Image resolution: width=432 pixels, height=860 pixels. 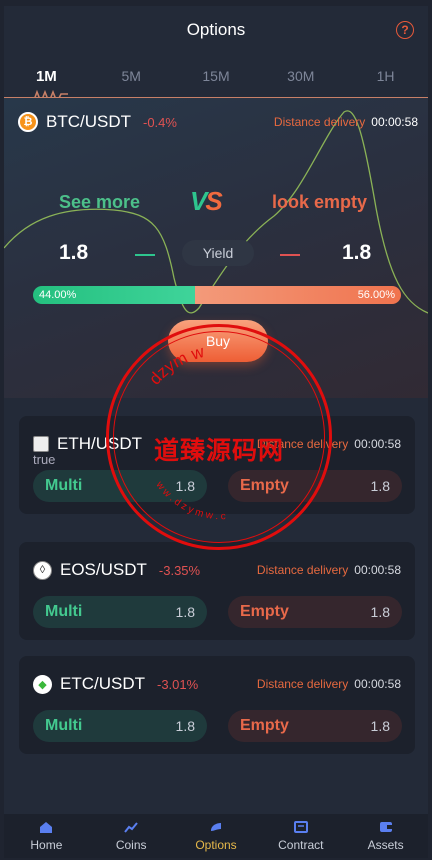 What do you see at coordinates (385, 76) in the screenshot?
I see `tab-1h: 1H` at bounding box center [385, 76].